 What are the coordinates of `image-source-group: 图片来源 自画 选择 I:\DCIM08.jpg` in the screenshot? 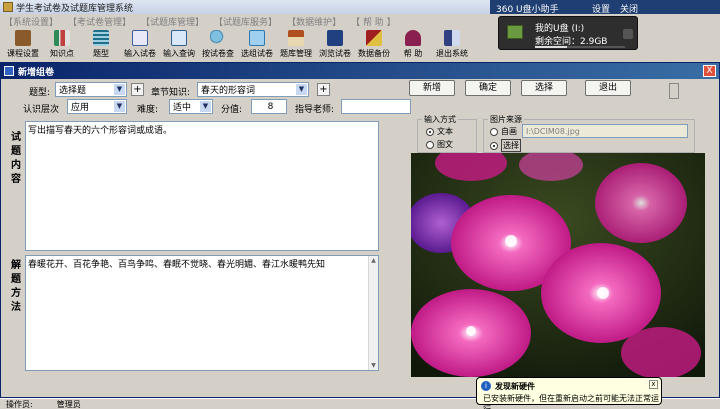 It's located at (589, 133).